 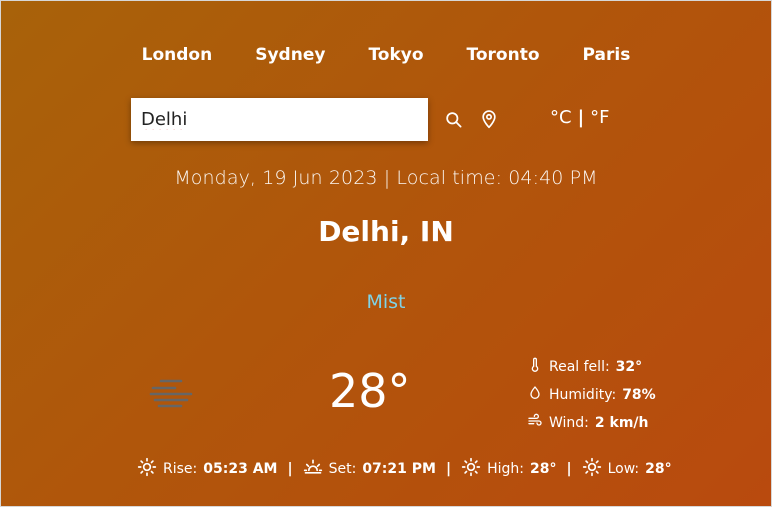 I want to click on thermometer-icon, so click(x=535, y=367).